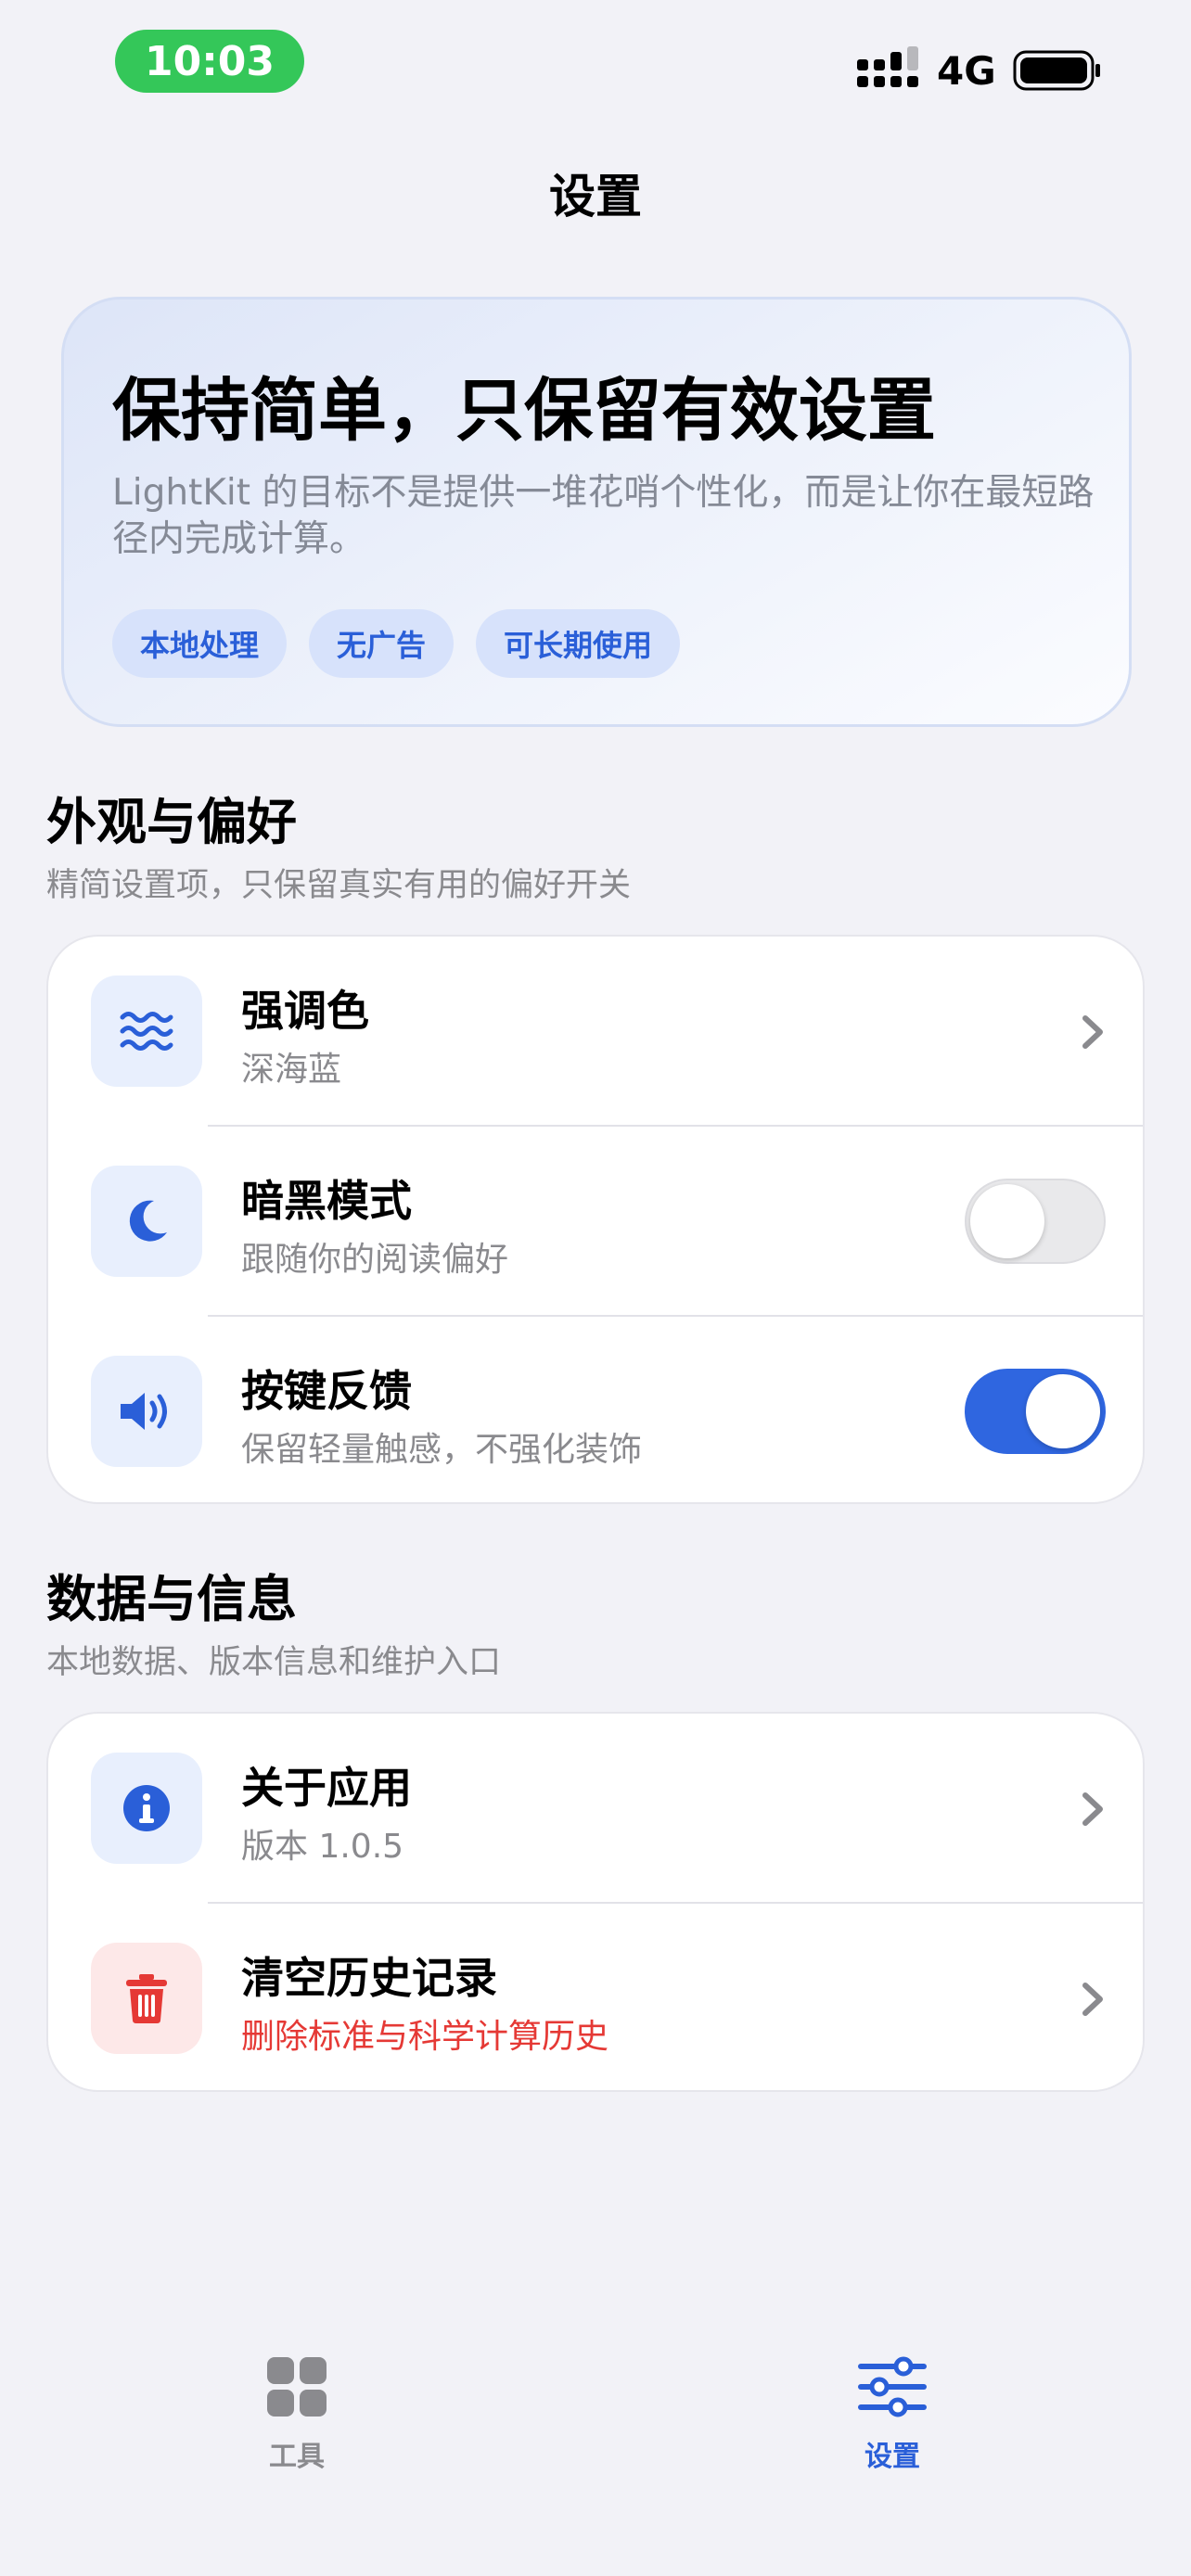 The height and width of the screenshot is (2576, 1191). Describe the element at coordinates (442, 1450) in the screenshot. I see `row-subtitle: 保留轻量触感，不强化装饰` at that location.